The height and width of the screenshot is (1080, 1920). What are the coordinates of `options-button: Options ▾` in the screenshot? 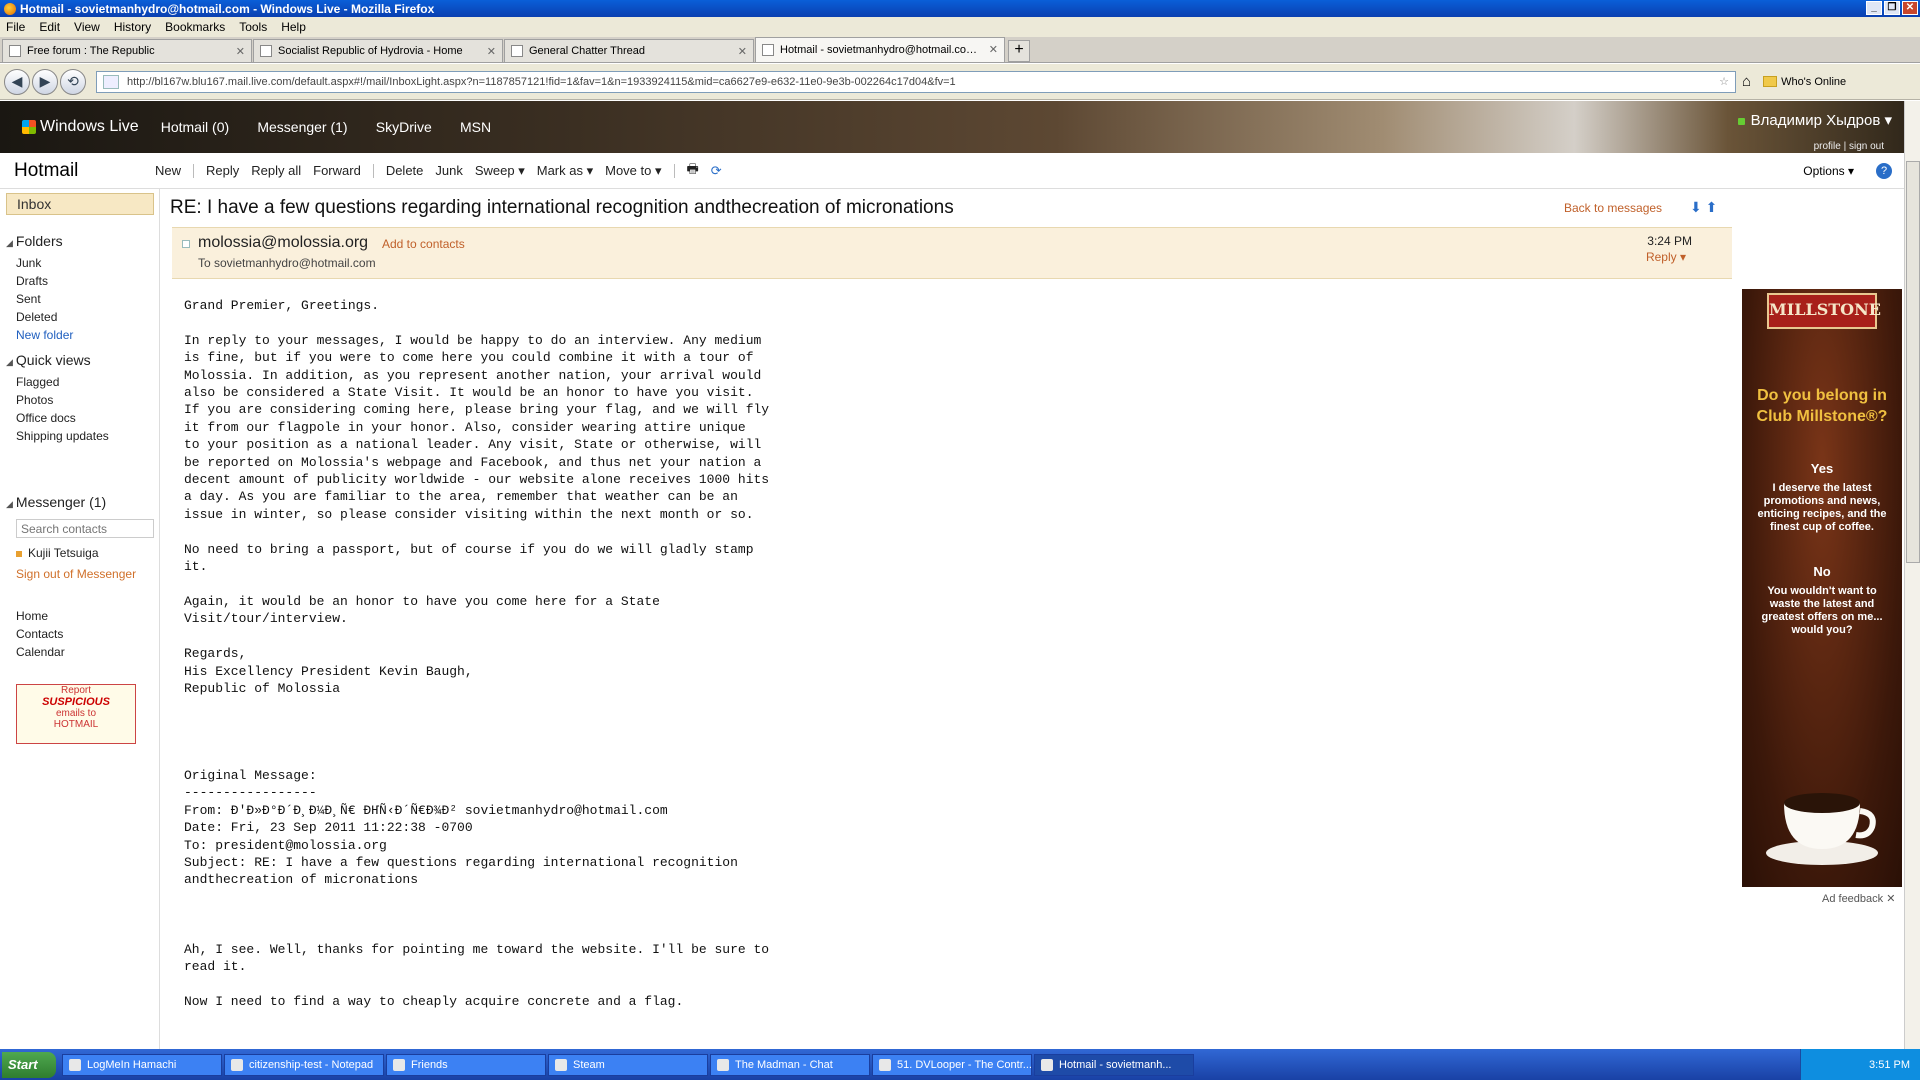 It's located at (1828, 171).